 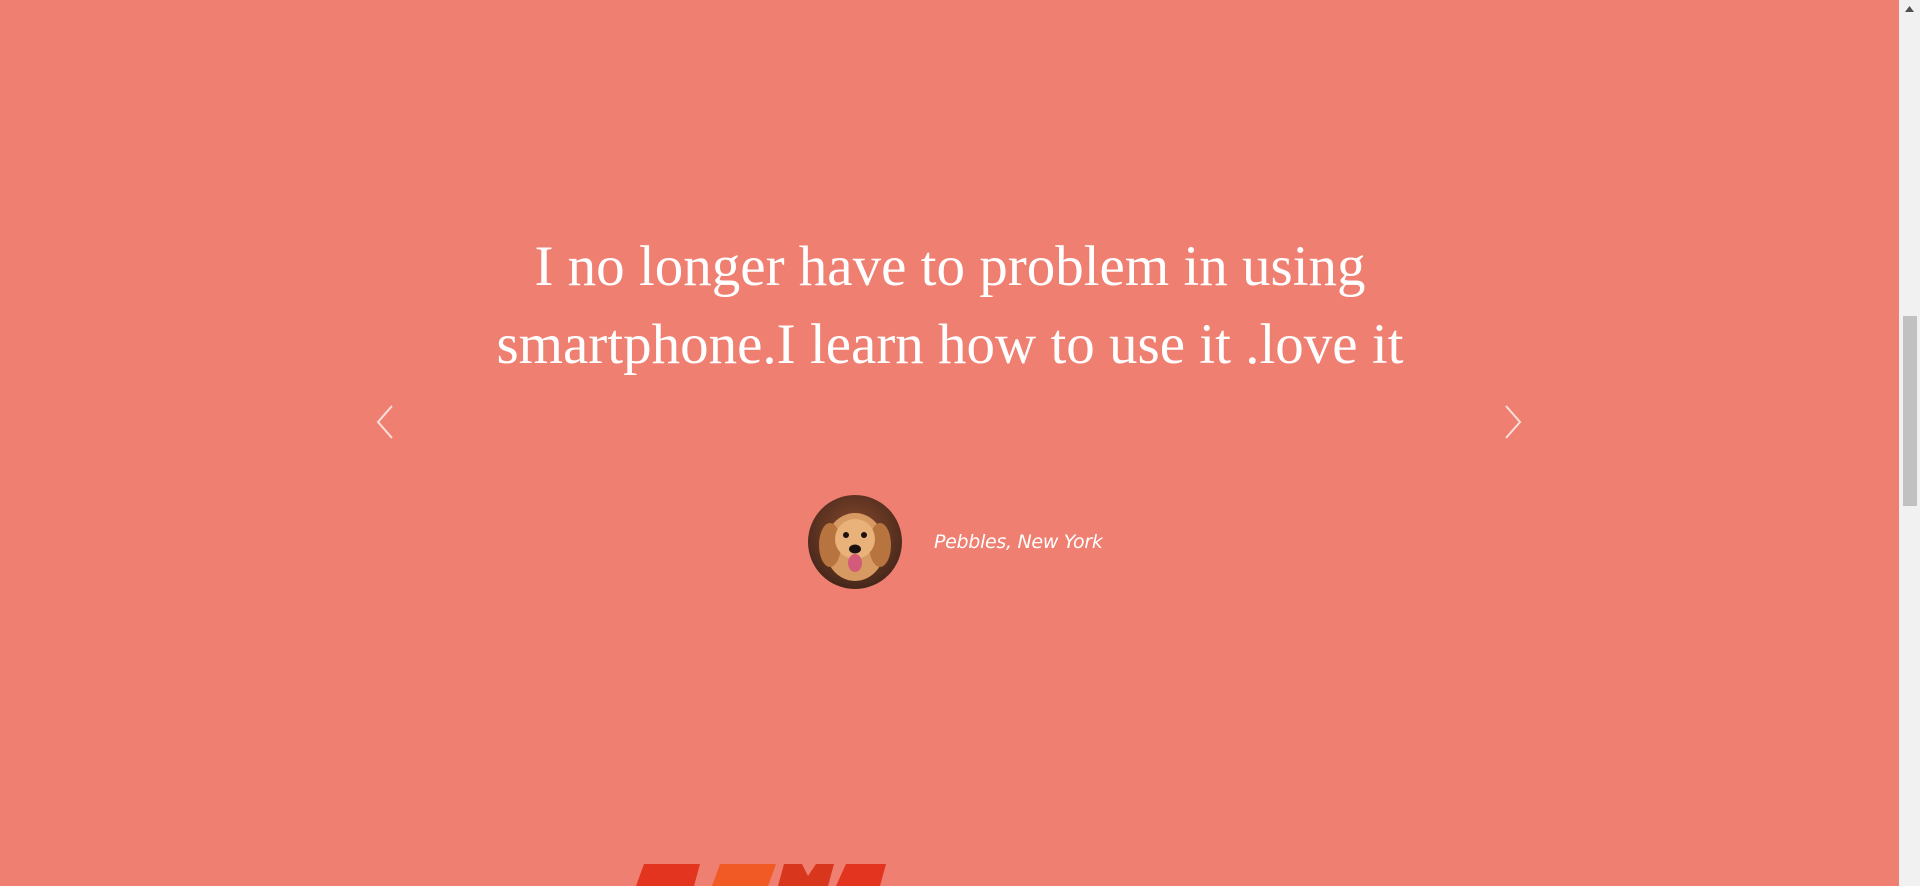 What do you see at coordinates (1910, 411) in the screenshot?
I see `scrollbar-thumb` at bounding box center [1910, 411].